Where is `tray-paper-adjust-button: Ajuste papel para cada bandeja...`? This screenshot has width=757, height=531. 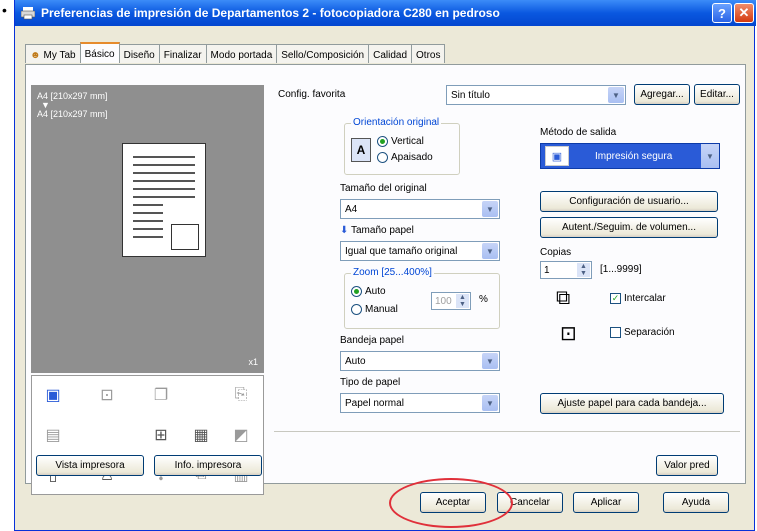
tray-paper-adjust-button: Ajuste papel para cada bandeja... is located at coordinates (632, 403).